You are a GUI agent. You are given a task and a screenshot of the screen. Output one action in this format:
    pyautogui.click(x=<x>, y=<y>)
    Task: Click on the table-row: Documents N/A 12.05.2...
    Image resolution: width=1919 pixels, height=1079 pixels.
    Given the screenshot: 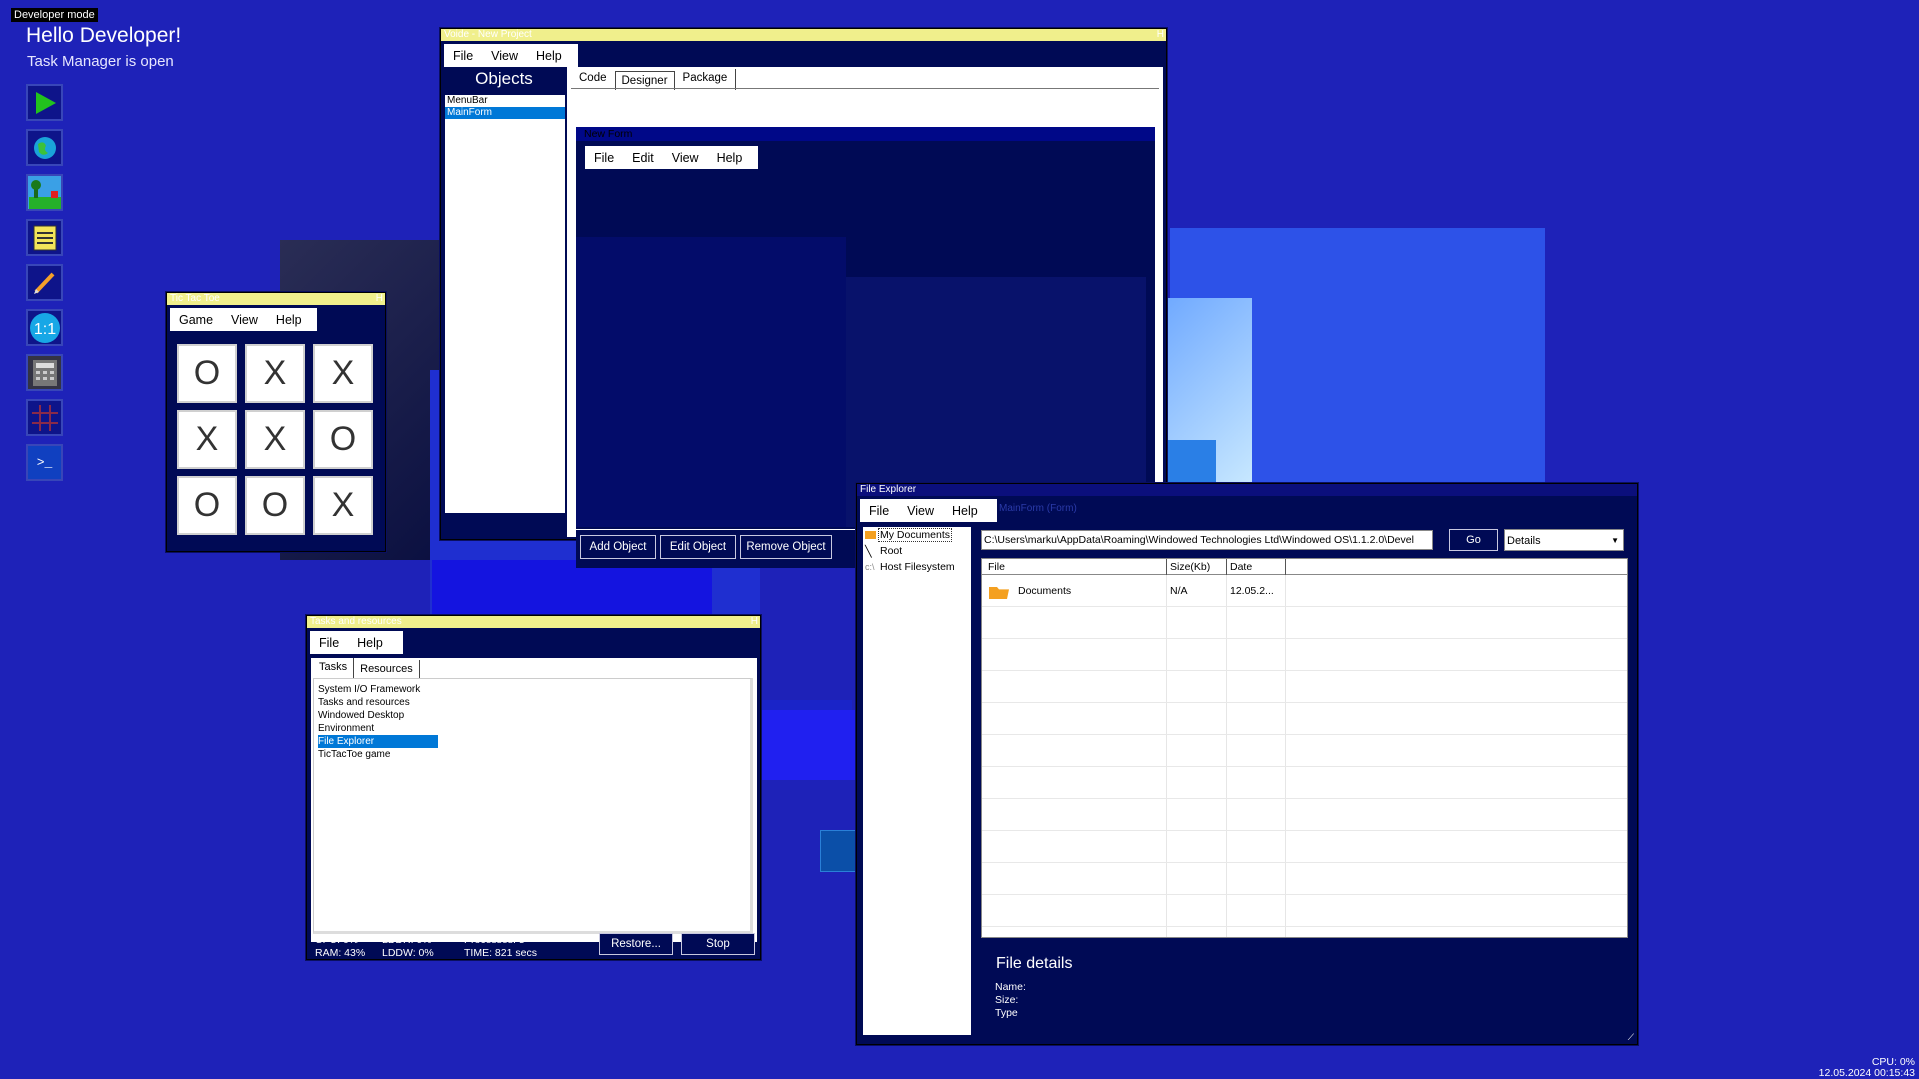 What is the action you would take?
    pyautogui.click(x=1304, y=591)
    